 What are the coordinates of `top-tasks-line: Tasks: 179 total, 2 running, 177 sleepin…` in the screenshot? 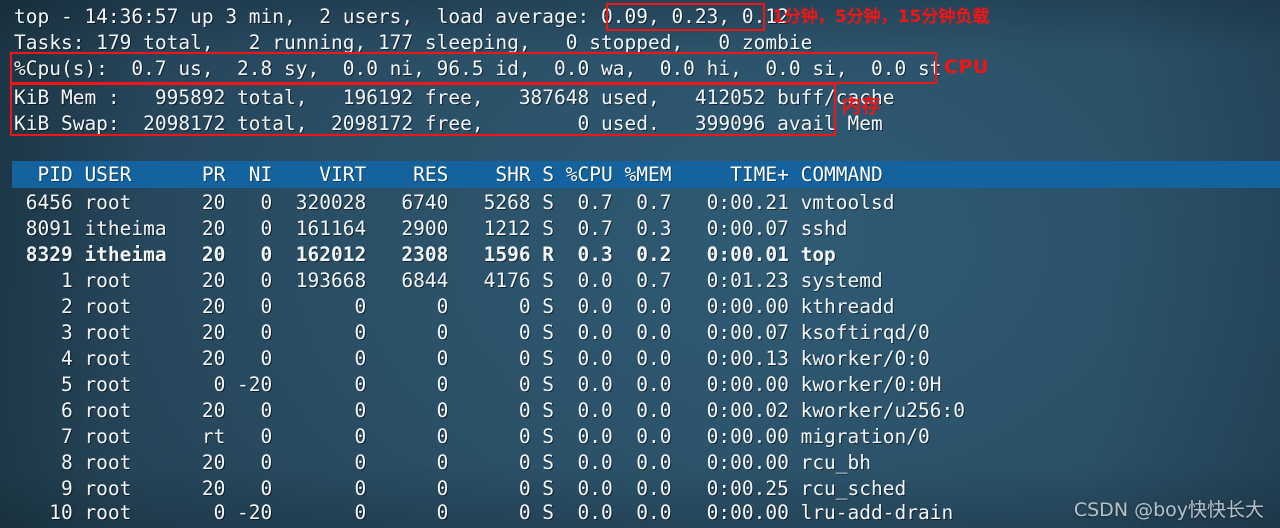 It's located at (413, 42).